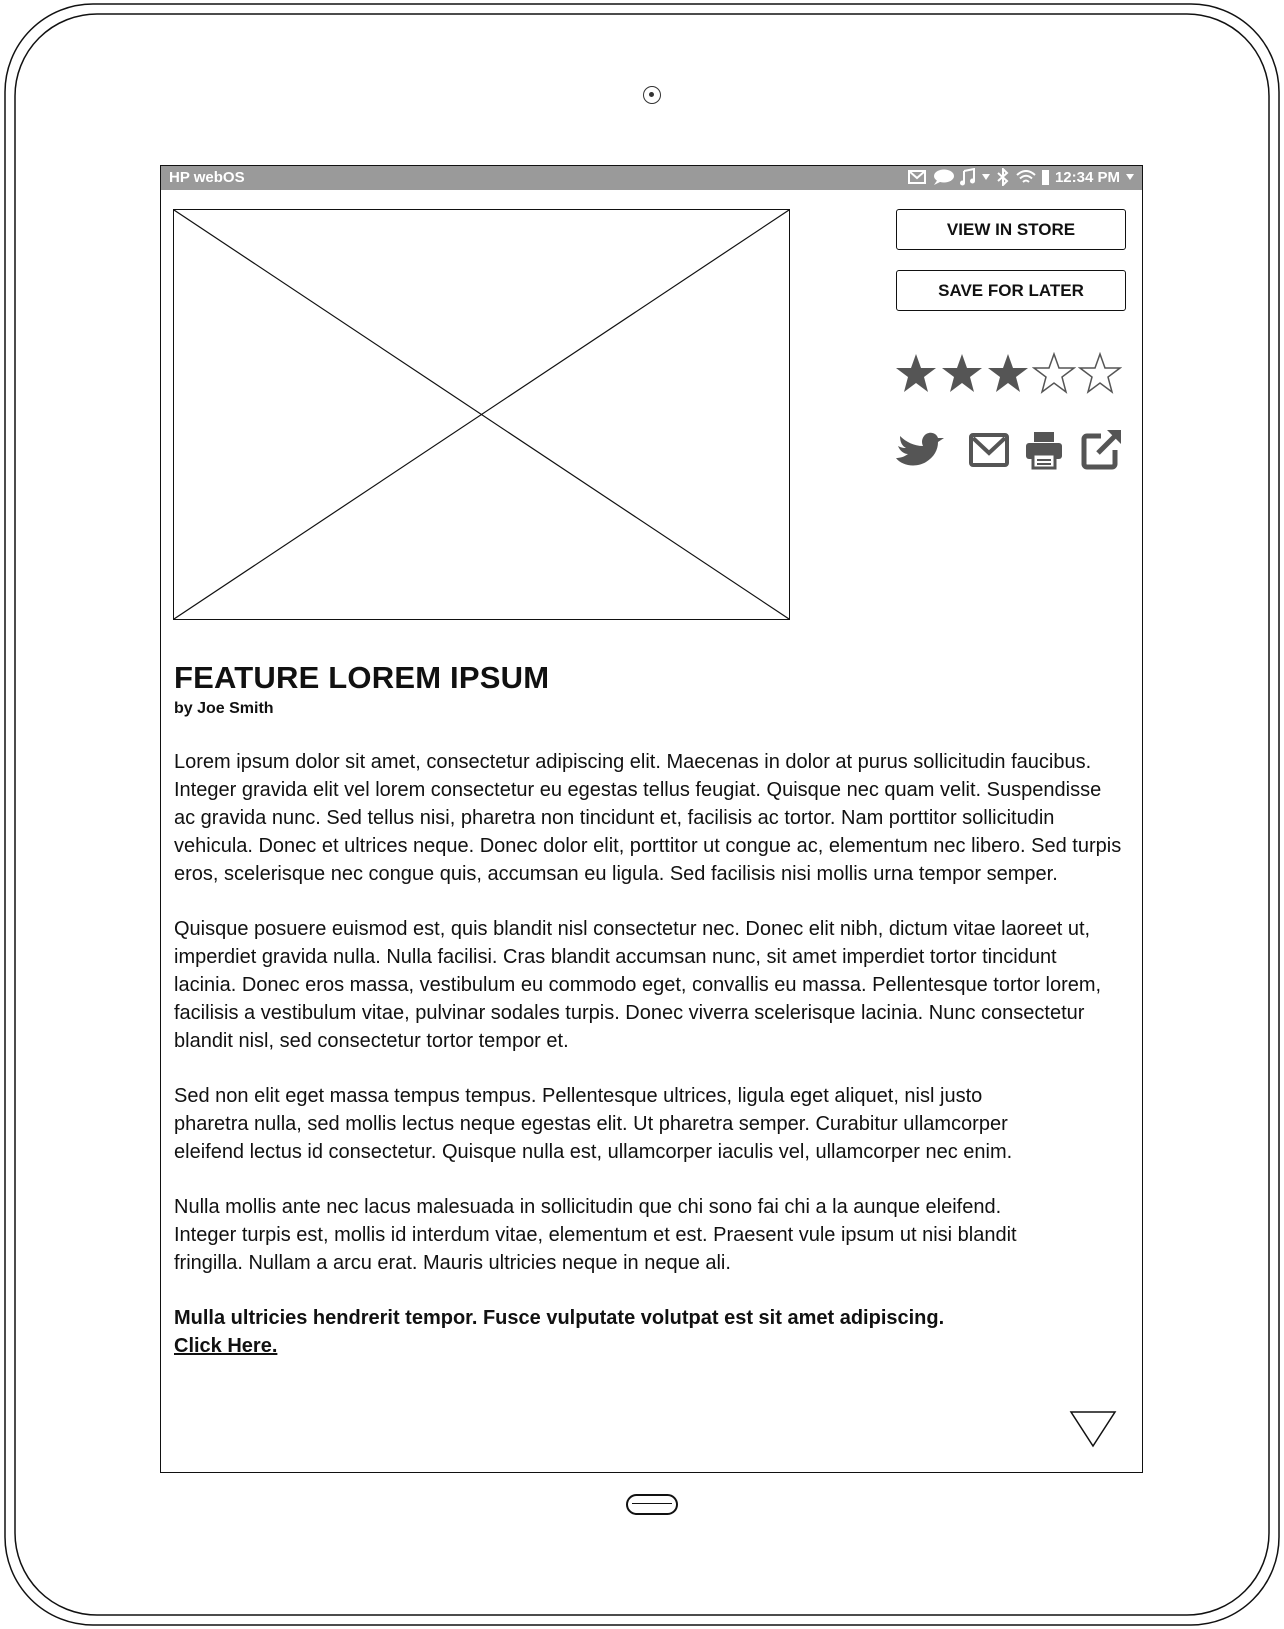 This screenshot has height=1629, width=1284. I want to click on time-dropdown-icon, so click(1130, 177).